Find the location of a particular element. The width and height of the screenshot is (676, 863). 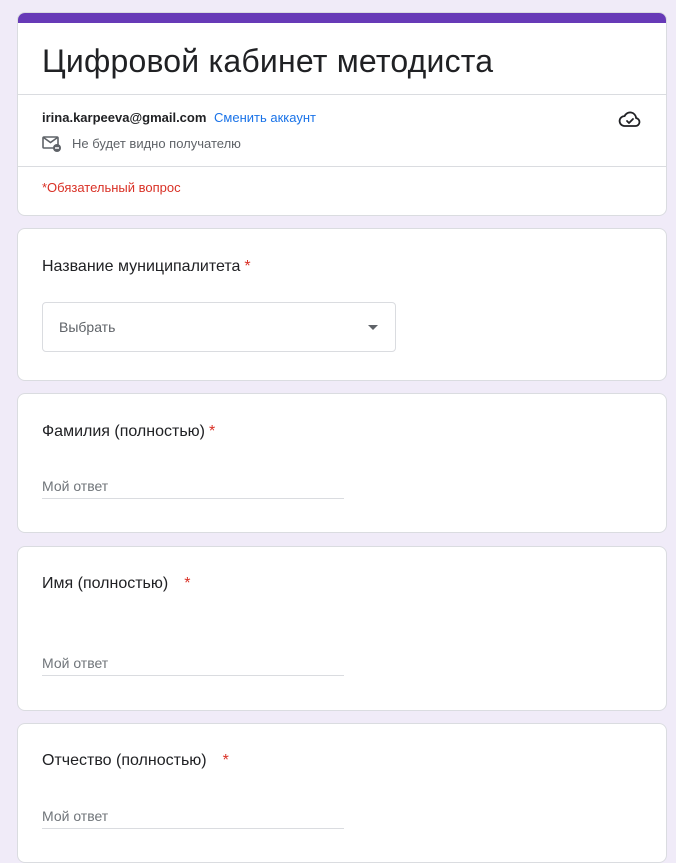

question-title-patronymic: Отчество (полностью) * is located at coordinates (135, 761).